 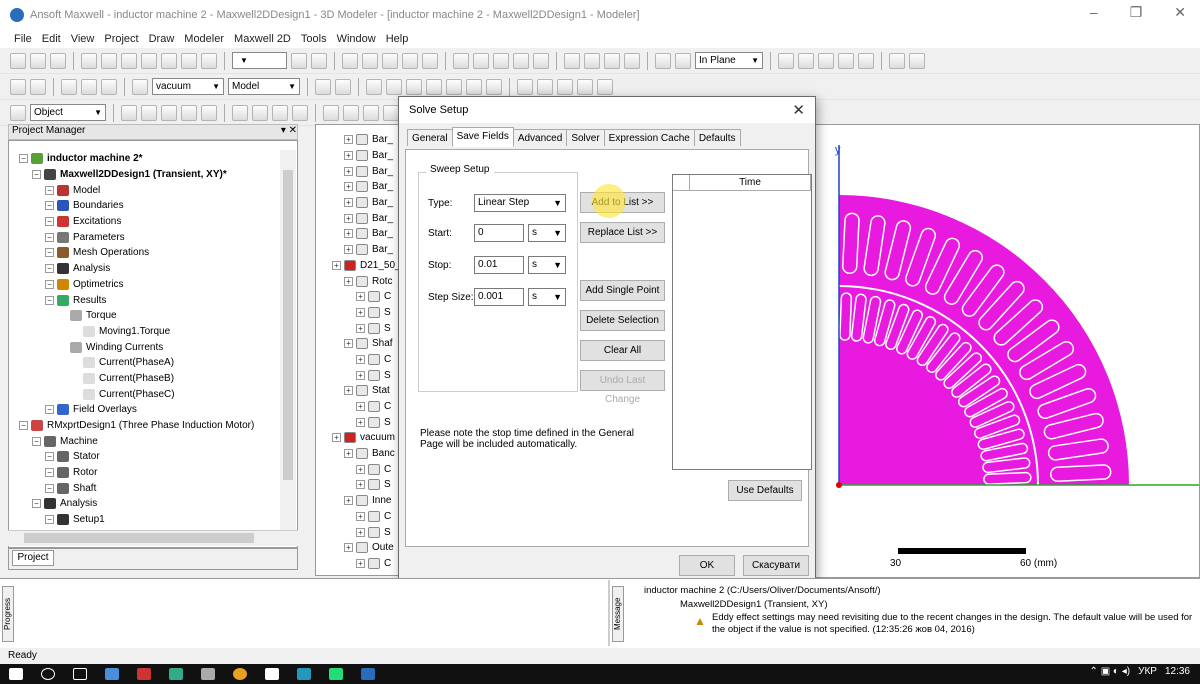 I want to click on rotate-view-icon, so click(x=331, y=112).